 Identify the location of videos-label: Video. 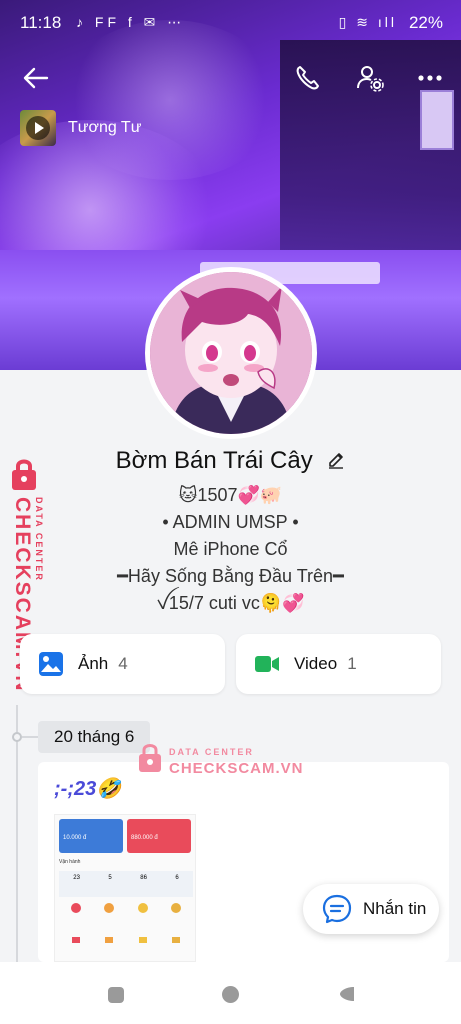
(316, 663).